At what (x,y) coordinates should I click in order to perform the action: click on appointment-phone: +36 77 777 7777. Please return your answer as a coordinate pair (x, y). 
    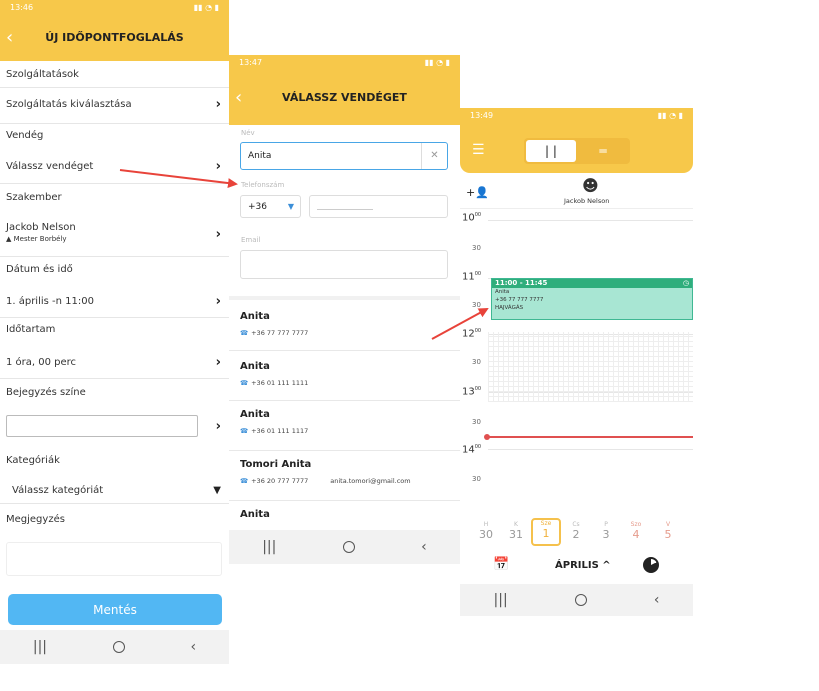
    Looking at the image, I should click on (519, 300).